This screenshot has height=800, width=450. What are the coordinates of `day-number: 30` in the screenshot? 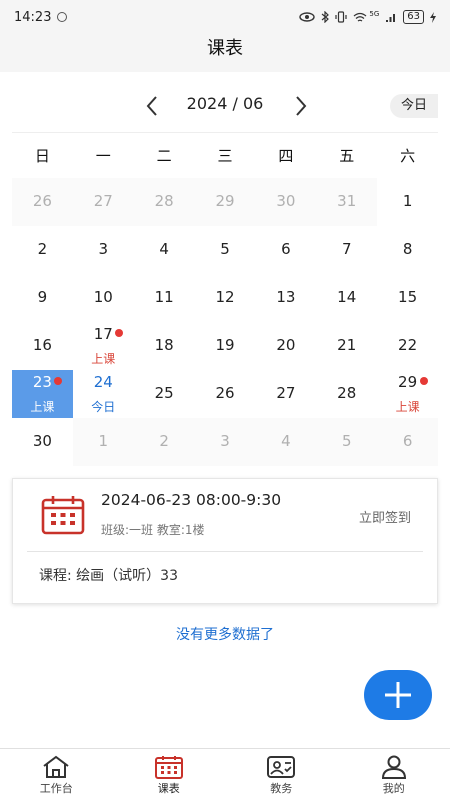 It's located at (42, 441).